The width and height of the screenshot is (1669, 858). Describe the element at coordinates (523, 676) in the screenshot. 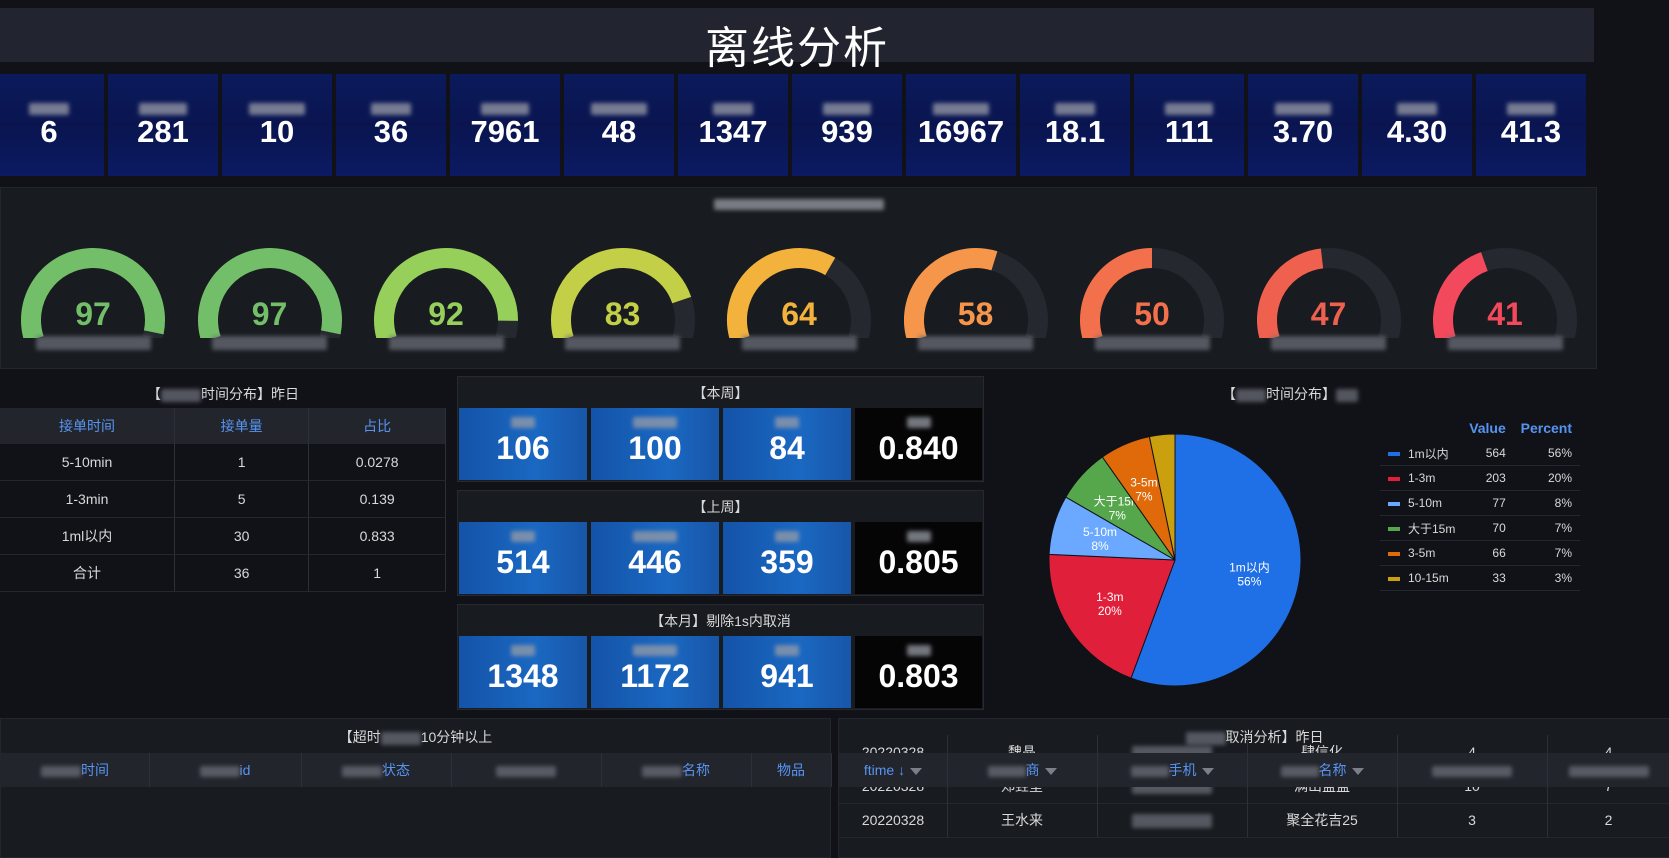

I see `period-metric-value: 1348` at that location.